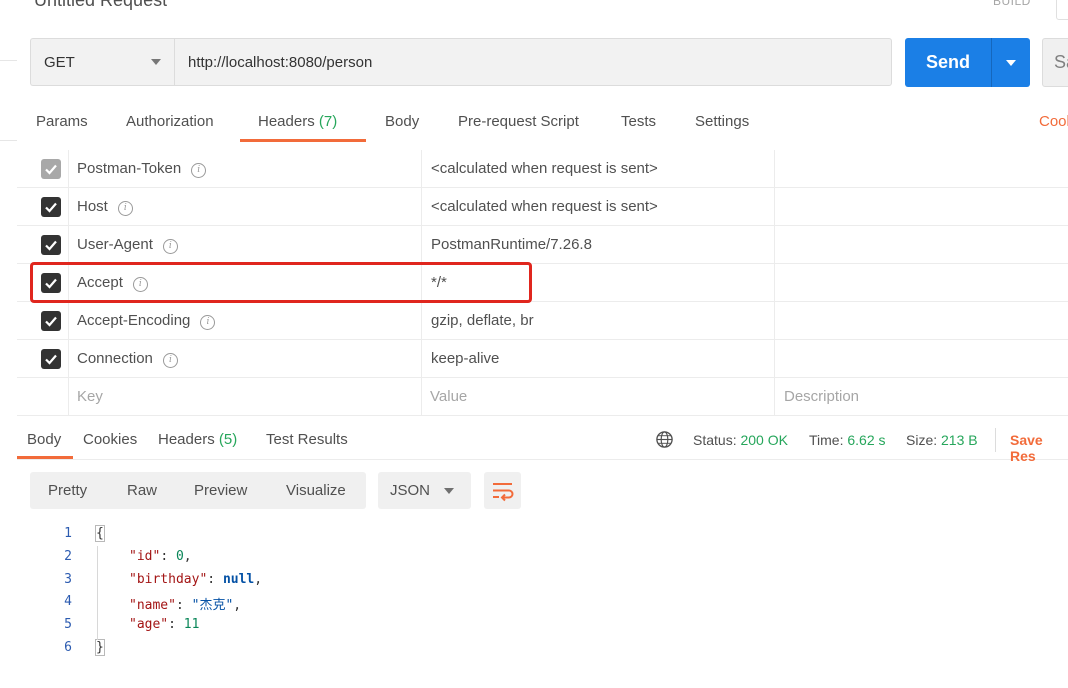 This screenshot has width=1068, height=688. I want to click on view-mode-group: Pretty Raw Preview Visualize, so click(198, 490).